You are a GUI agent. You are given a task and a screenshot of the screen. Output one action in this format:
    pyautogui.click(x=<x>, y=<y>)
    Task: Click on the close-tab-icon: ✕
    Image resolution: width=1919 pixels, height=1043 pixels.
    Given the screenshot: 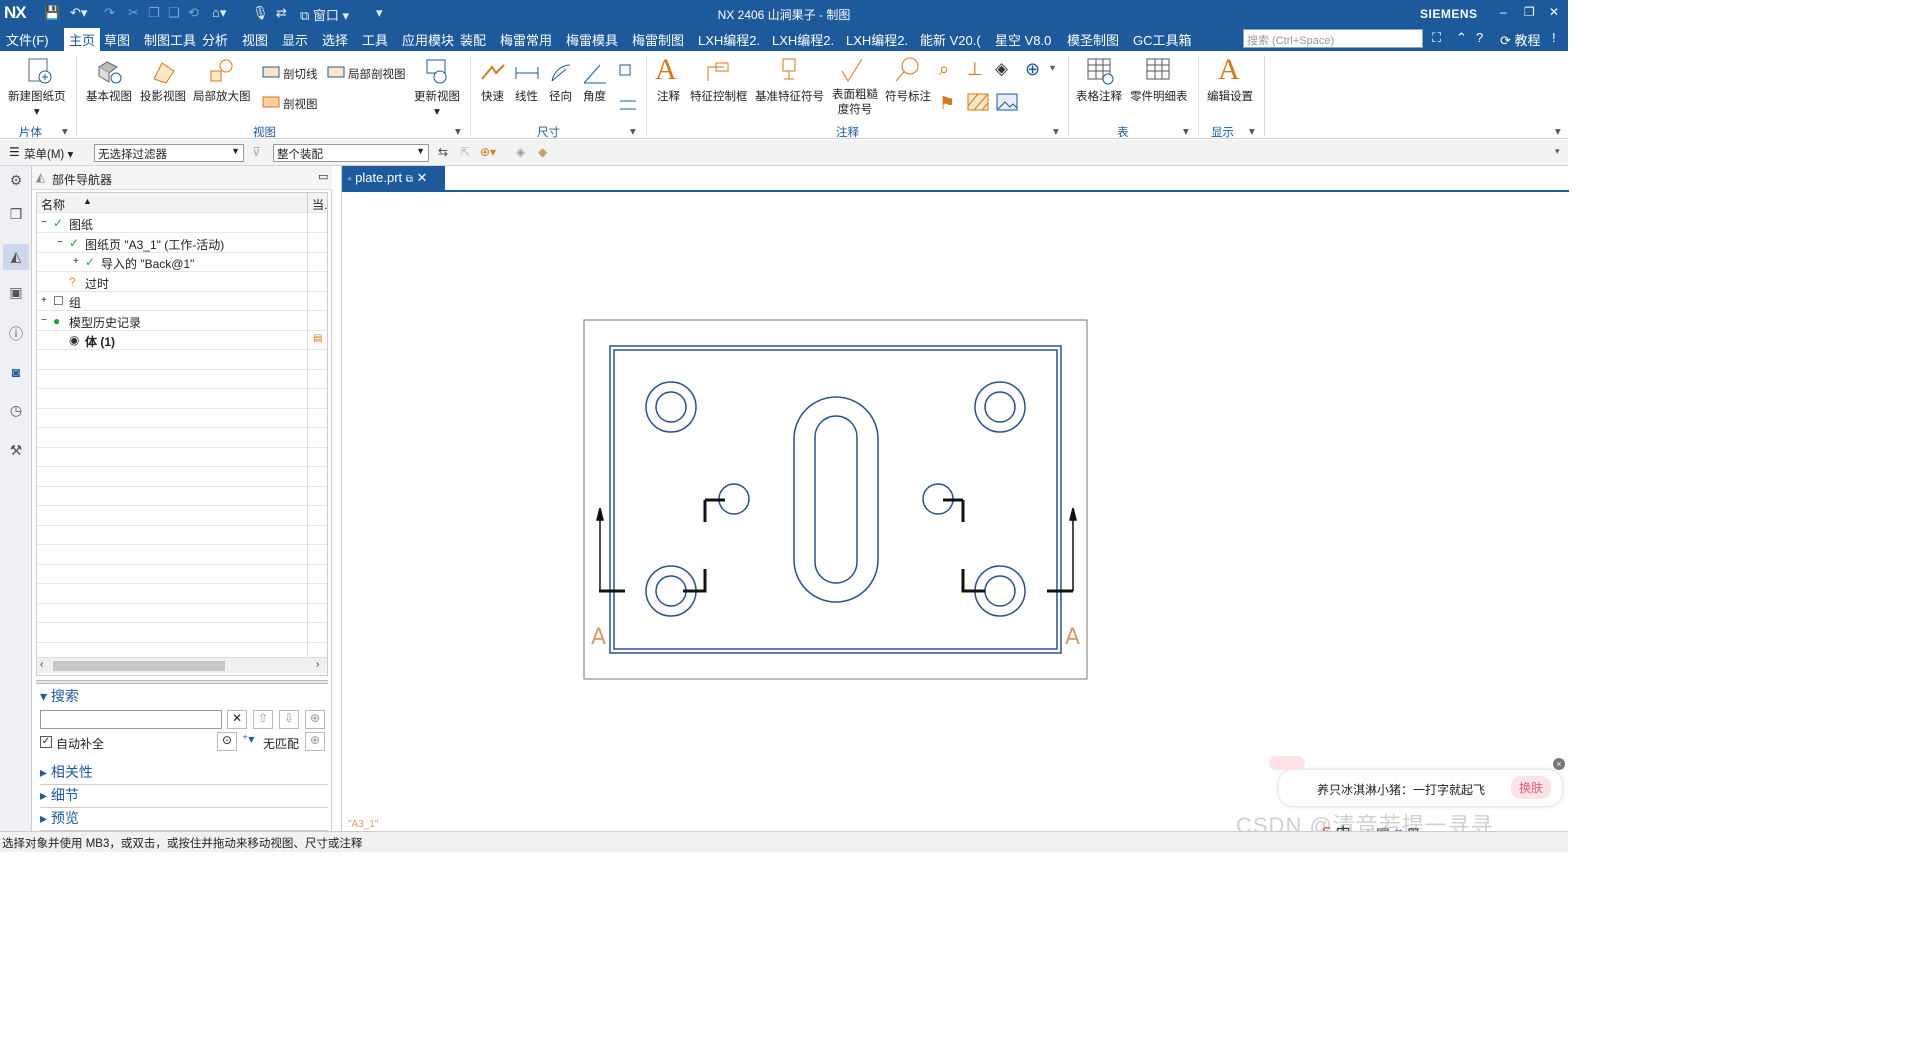 What is the action you would take?
    pyautogui.click(x=422, y=177)
    